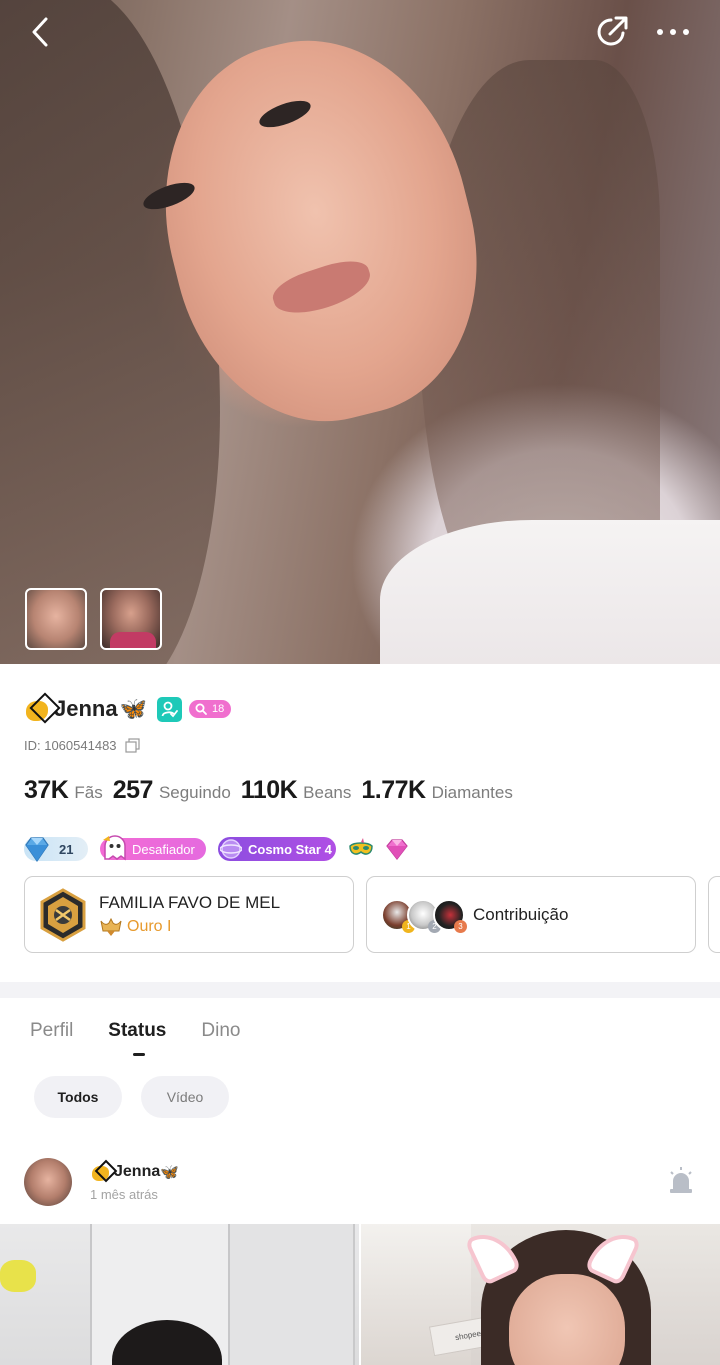 This screenshot has width=720, height=1365. What do you see at coordinates (132, 745) in the screenshot?
I see `copy-icon` at bounding box center [132, 745].